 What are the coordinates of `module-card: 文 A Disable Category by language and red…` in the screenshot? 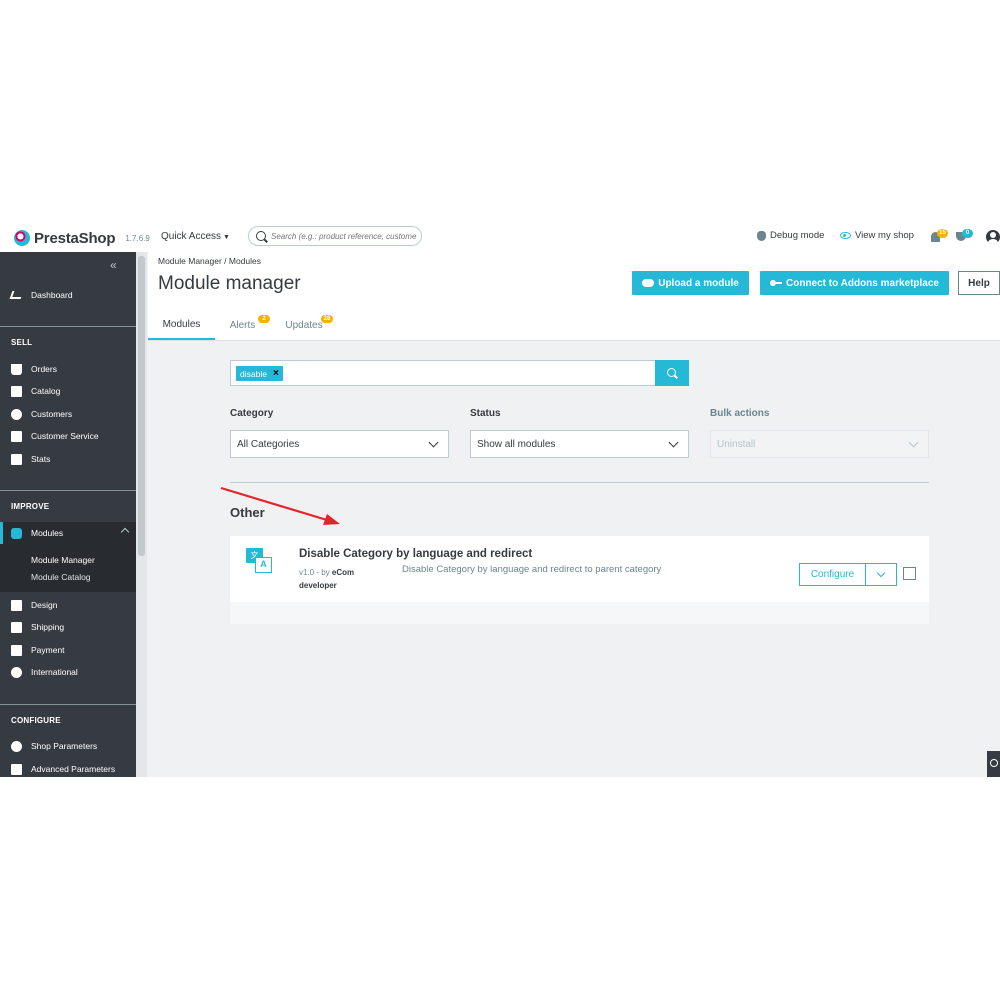 It's located at (579, 580).